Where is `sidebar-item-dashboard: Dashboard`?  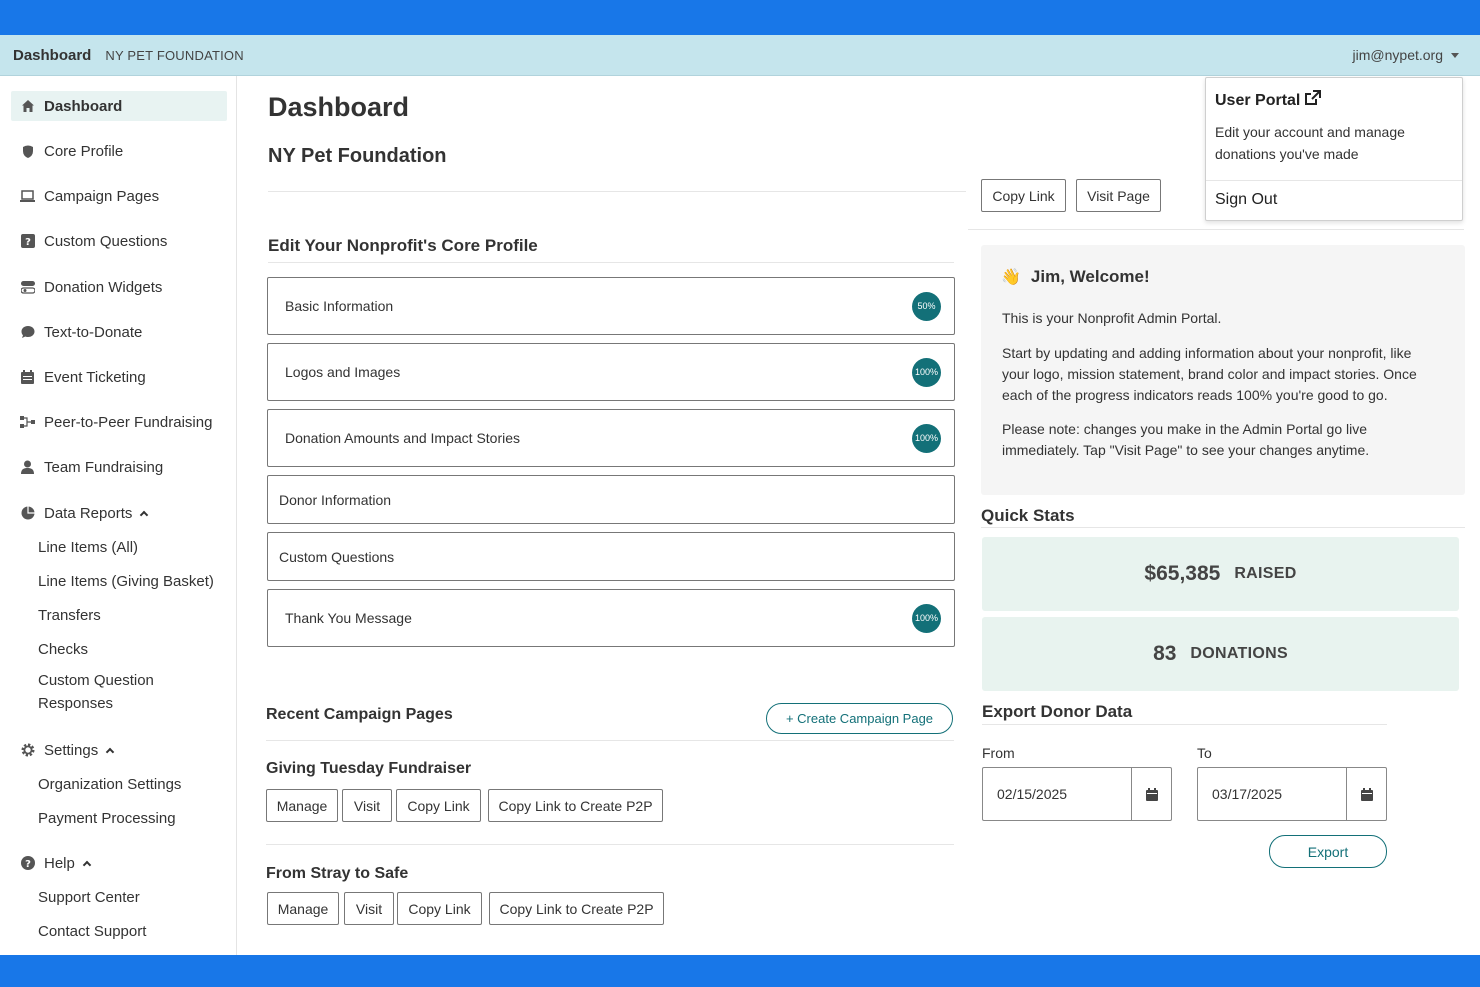
sidebar-item-dashboard: Dashboard is located at coordinates (119, 106).